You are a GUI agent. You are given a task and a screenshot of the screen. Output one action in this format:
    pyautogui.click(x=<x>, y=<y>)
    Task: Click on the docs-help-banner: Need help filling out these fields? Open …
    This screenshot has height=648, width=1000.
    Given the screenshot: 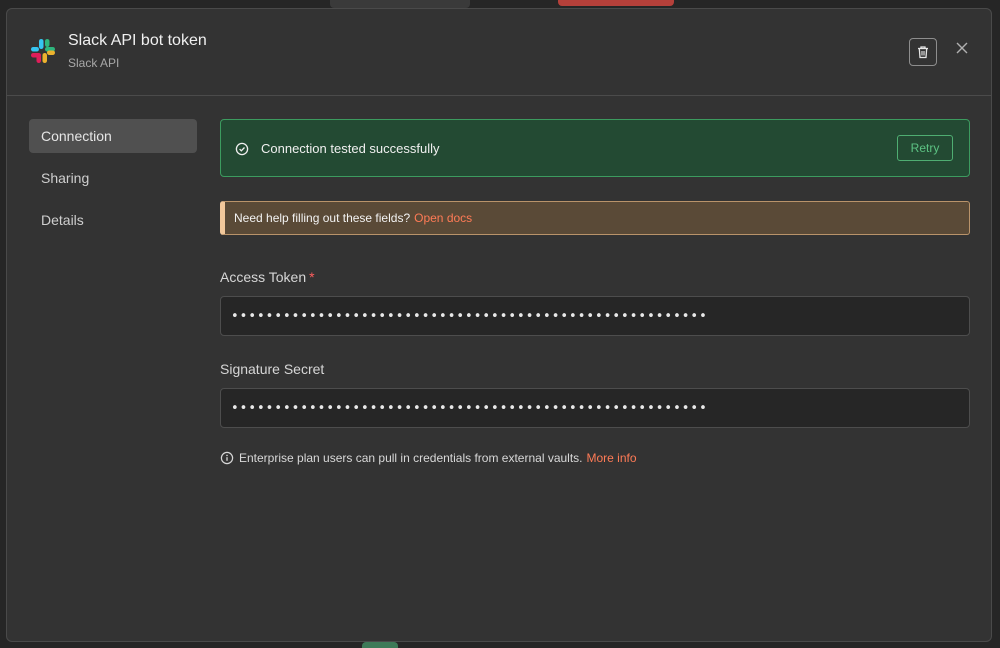 What is the action you would take?
    pyautogui.click(x=595, y=218)
    